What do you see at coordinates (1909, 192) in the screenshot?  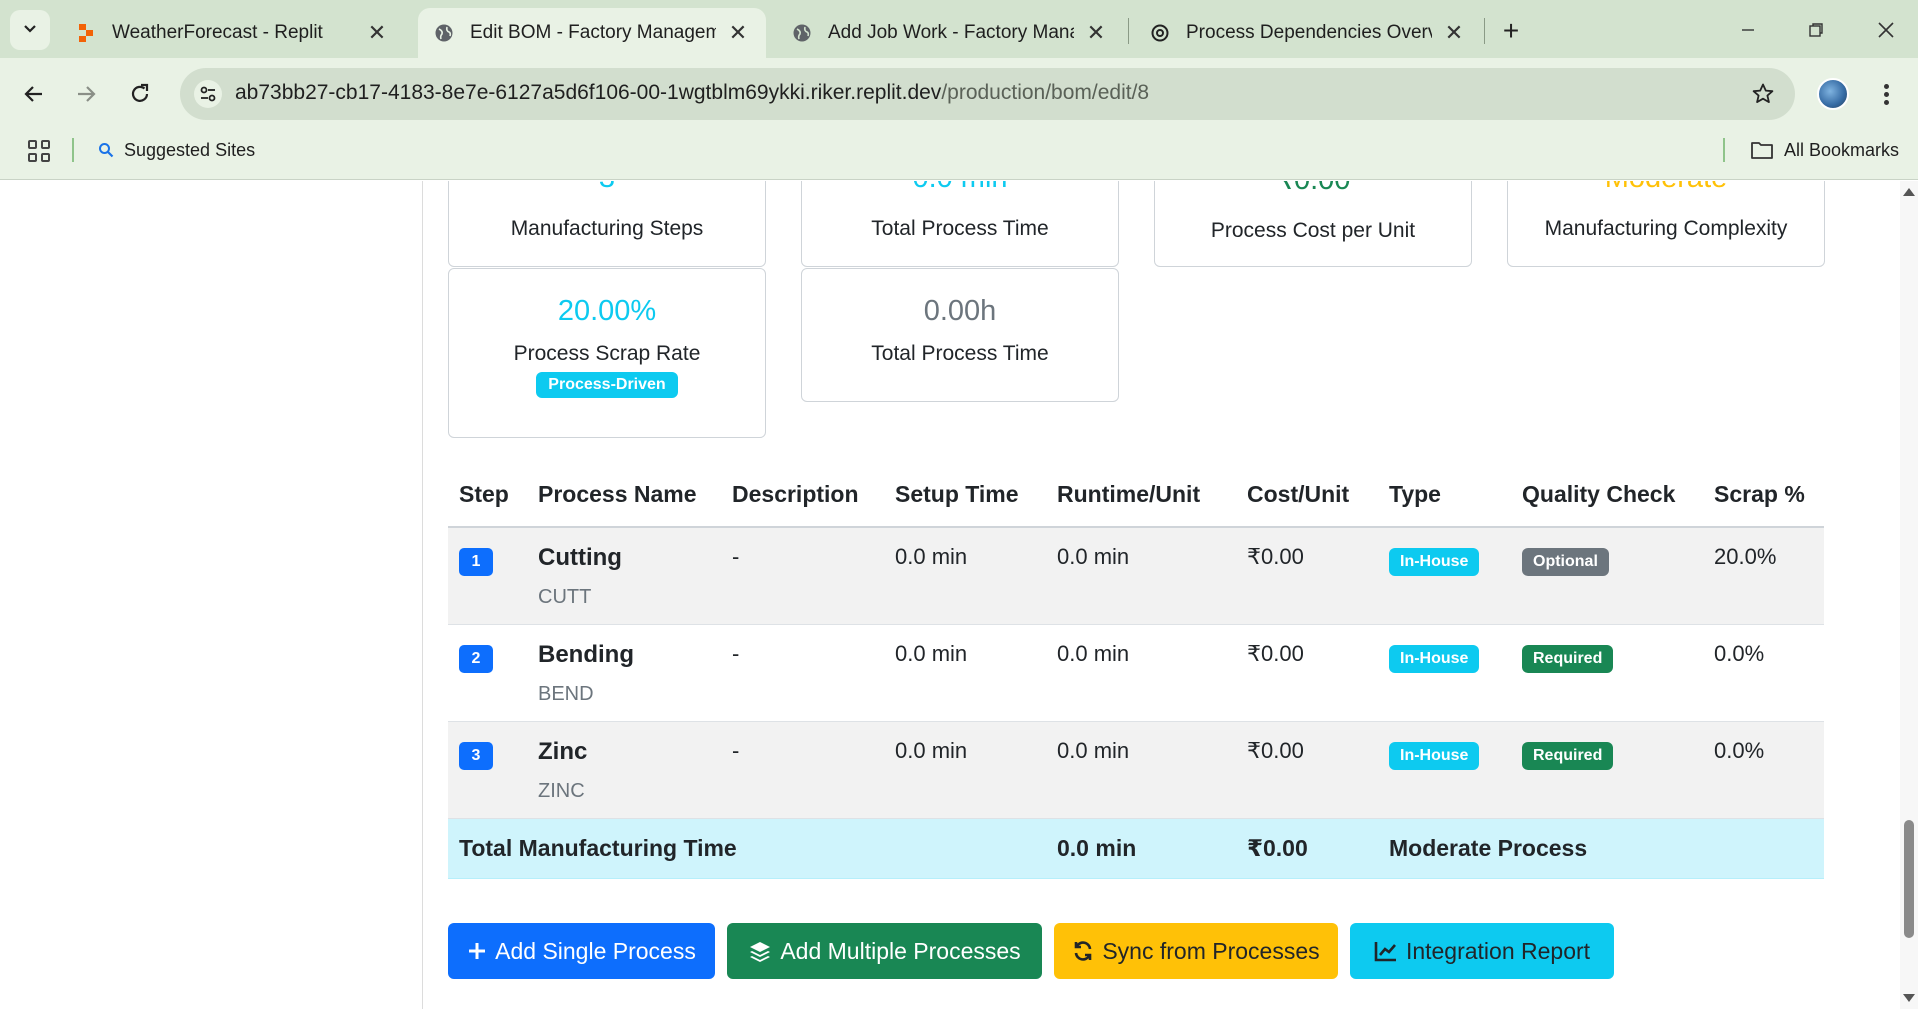 I see `scroll-up-arrow-icon` at bounding box center [1909, 192].